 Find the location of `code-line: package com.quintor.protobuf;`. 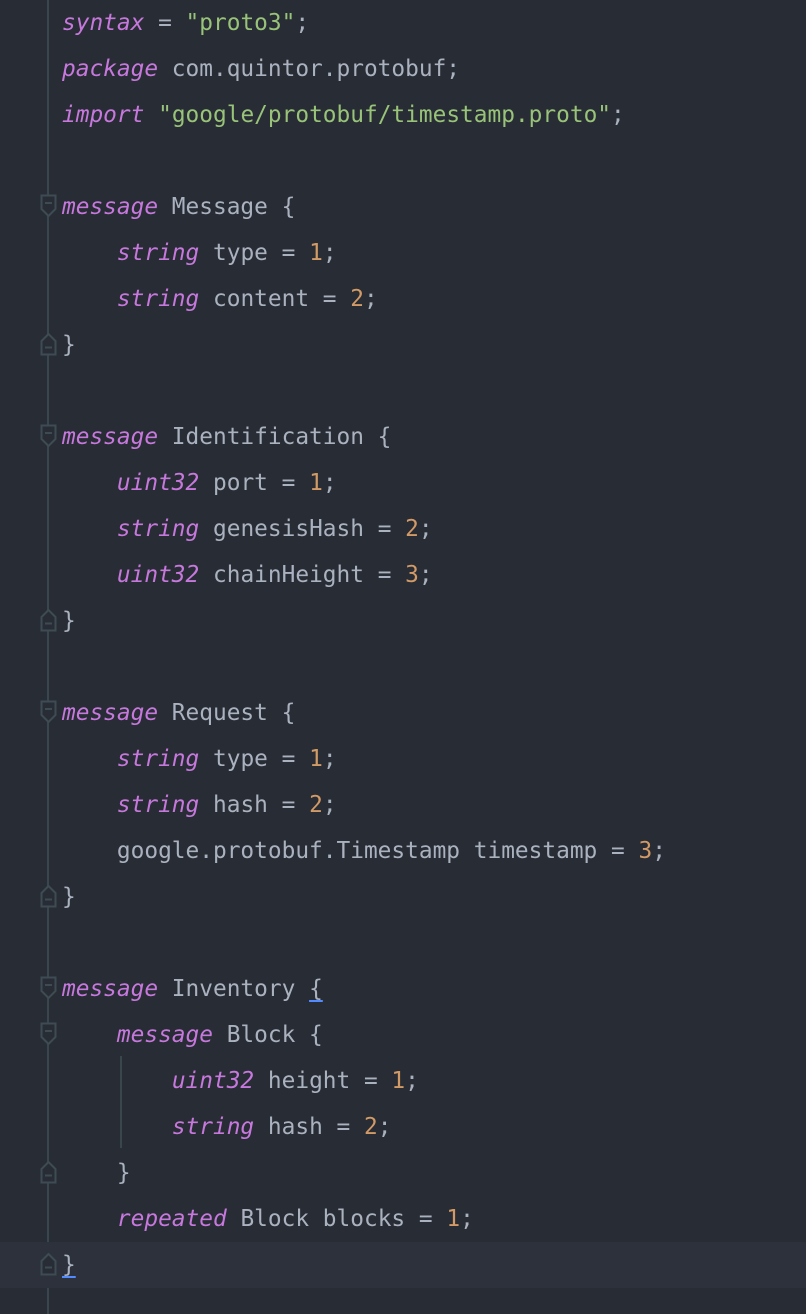

code-line: package com.quintor.protobuf; is located at coordinates (403, 69).